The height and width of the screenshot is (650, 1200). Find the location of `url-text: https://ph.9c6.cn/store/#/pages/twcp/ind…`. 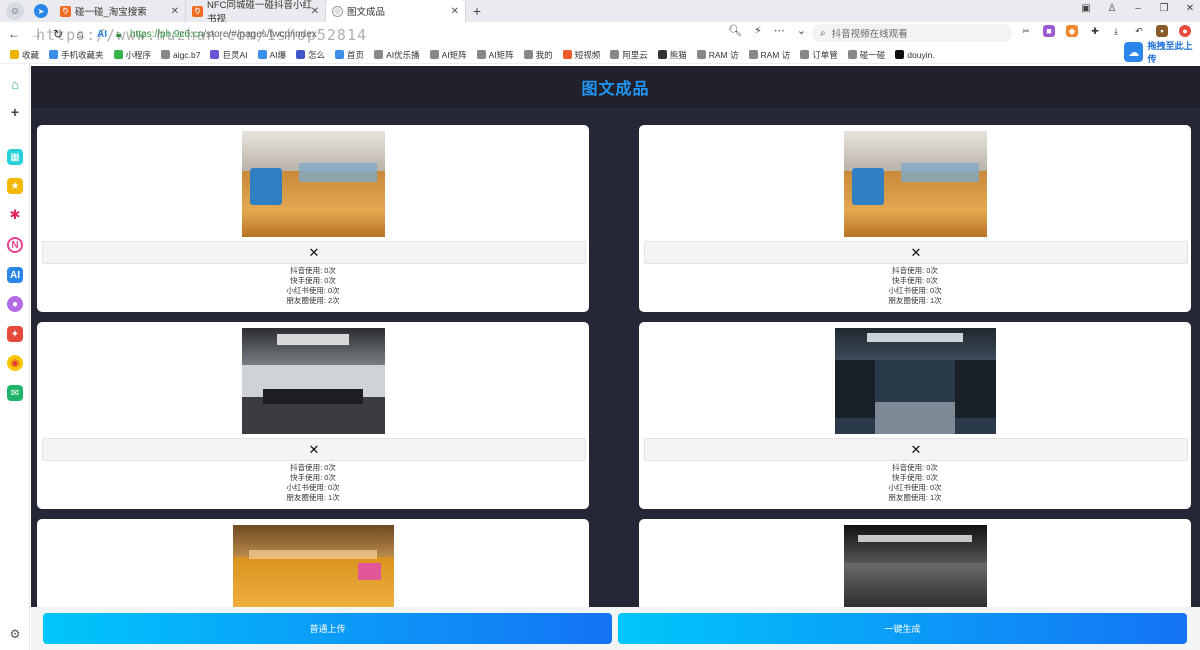

url-text: https://ph.9c6.cn/store/#/pages/twcp/ind… is located at coordinates (223, 34).